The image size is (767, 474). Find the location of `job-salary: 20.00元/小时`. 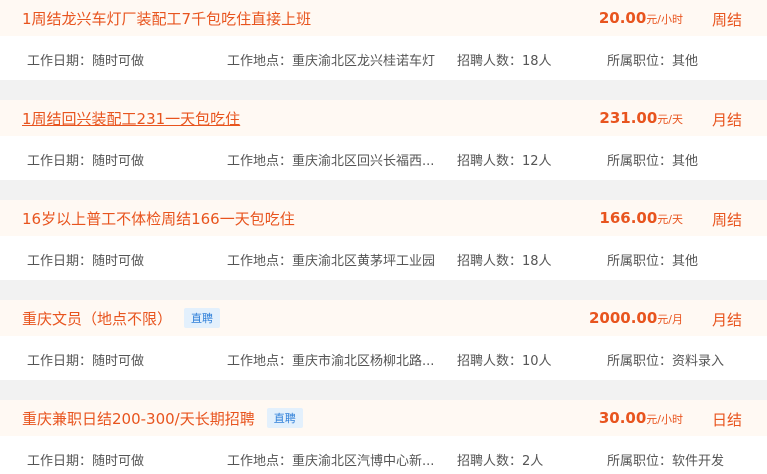

job-salary: 20.00元/小时 is located at coordinates (641, 18).